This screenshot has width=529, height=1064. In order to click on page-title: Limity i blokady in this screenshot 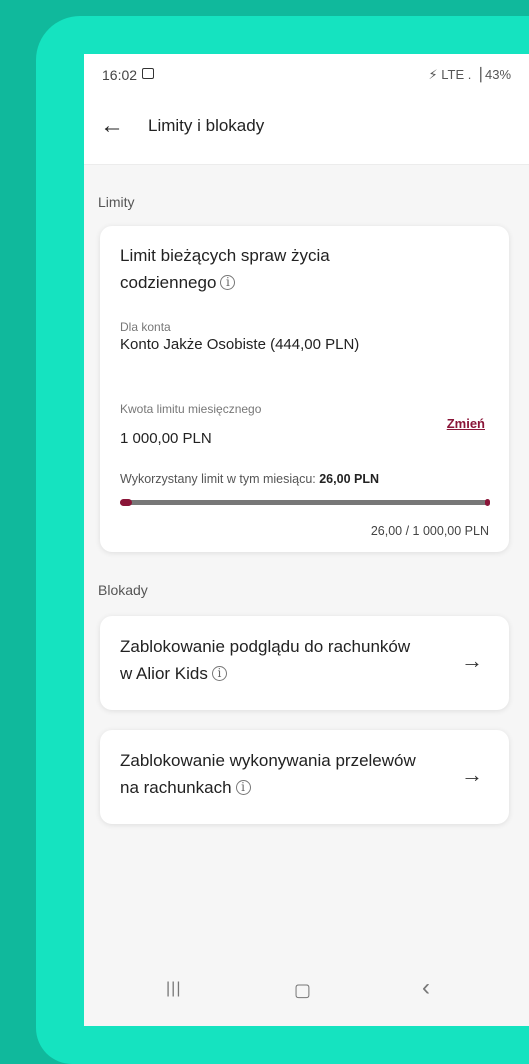, I will do `click(206, 125)`.